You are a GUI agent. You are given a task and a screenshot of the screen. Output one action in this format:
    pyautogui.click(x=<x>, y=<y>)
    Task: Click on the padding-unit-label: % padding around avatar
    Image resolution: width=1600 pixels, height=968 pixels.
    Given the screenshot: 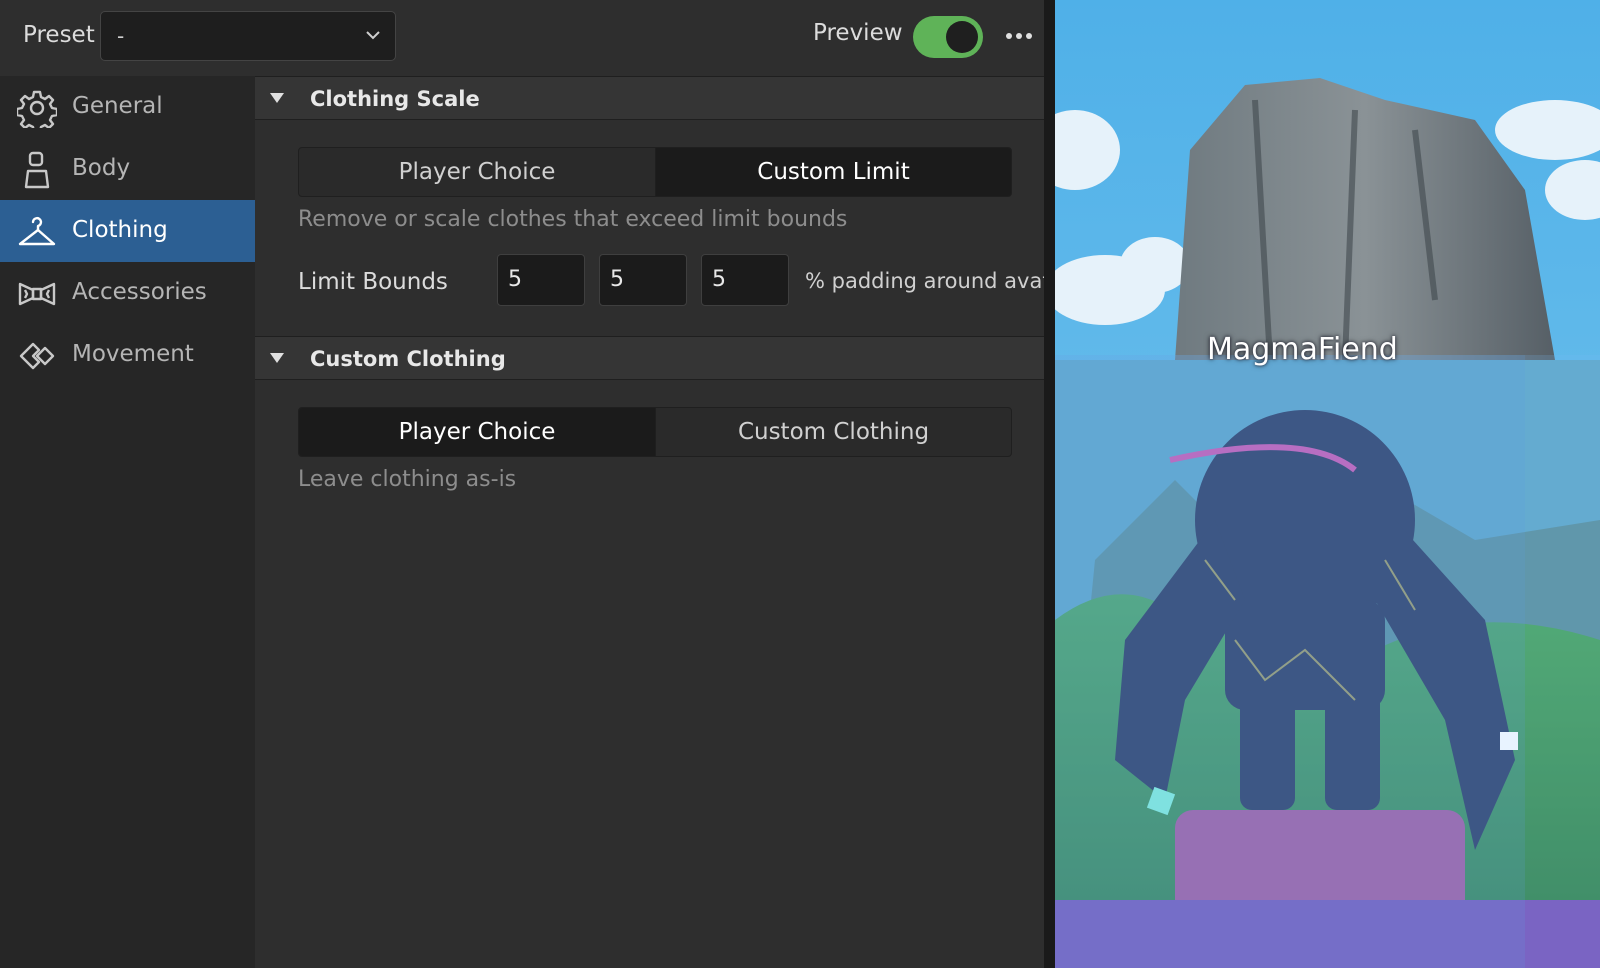 What is the action you would take?
    pyautogui.click(x=939, y=281)
    